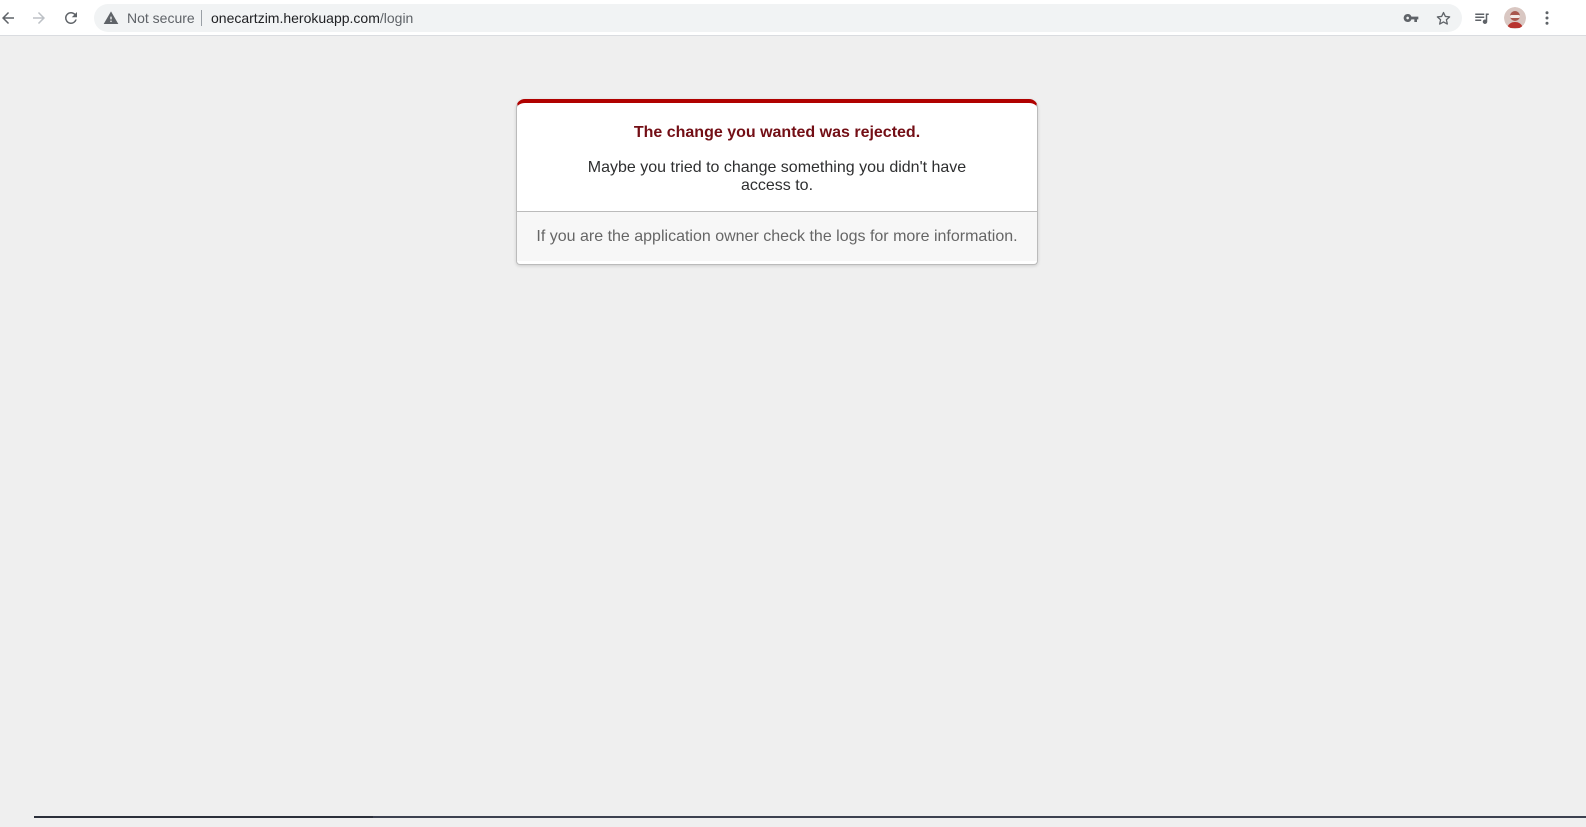  I want to click on media-queue-button, so click(1482, 18).